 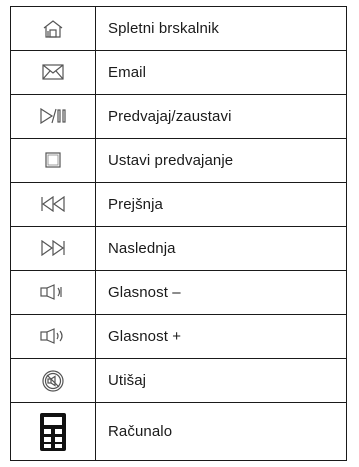 I want to click on previous-track-icon, so click(x=53, y=204).